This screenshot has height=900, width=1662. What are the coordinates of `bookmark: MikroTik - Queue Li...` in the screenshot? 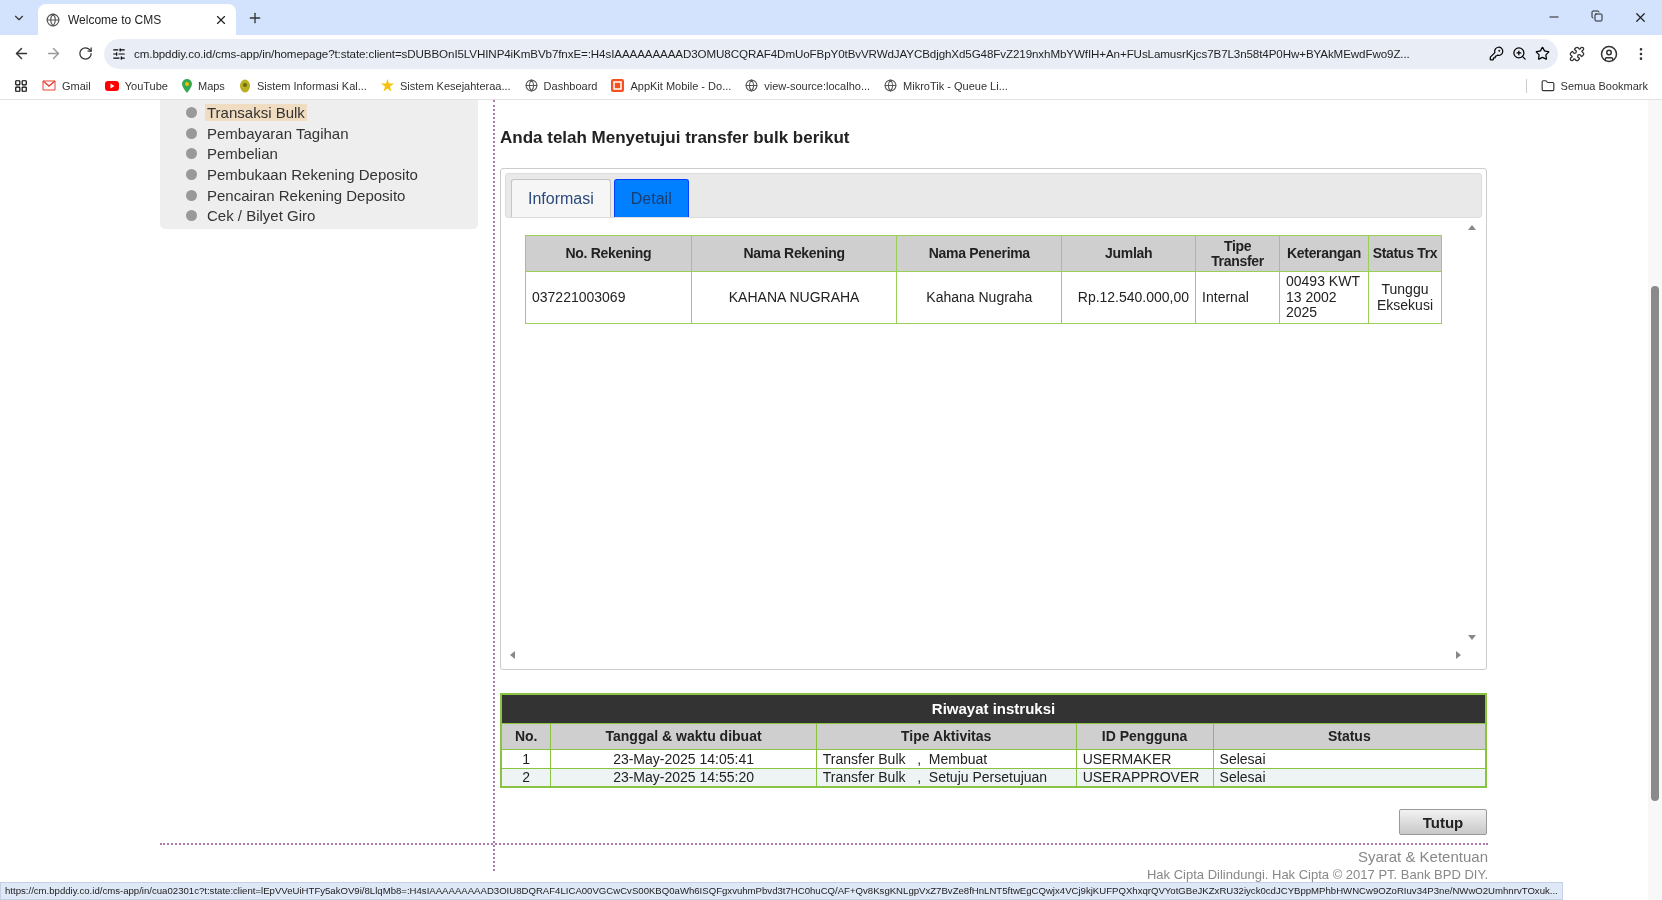 It's located at (946, 85).